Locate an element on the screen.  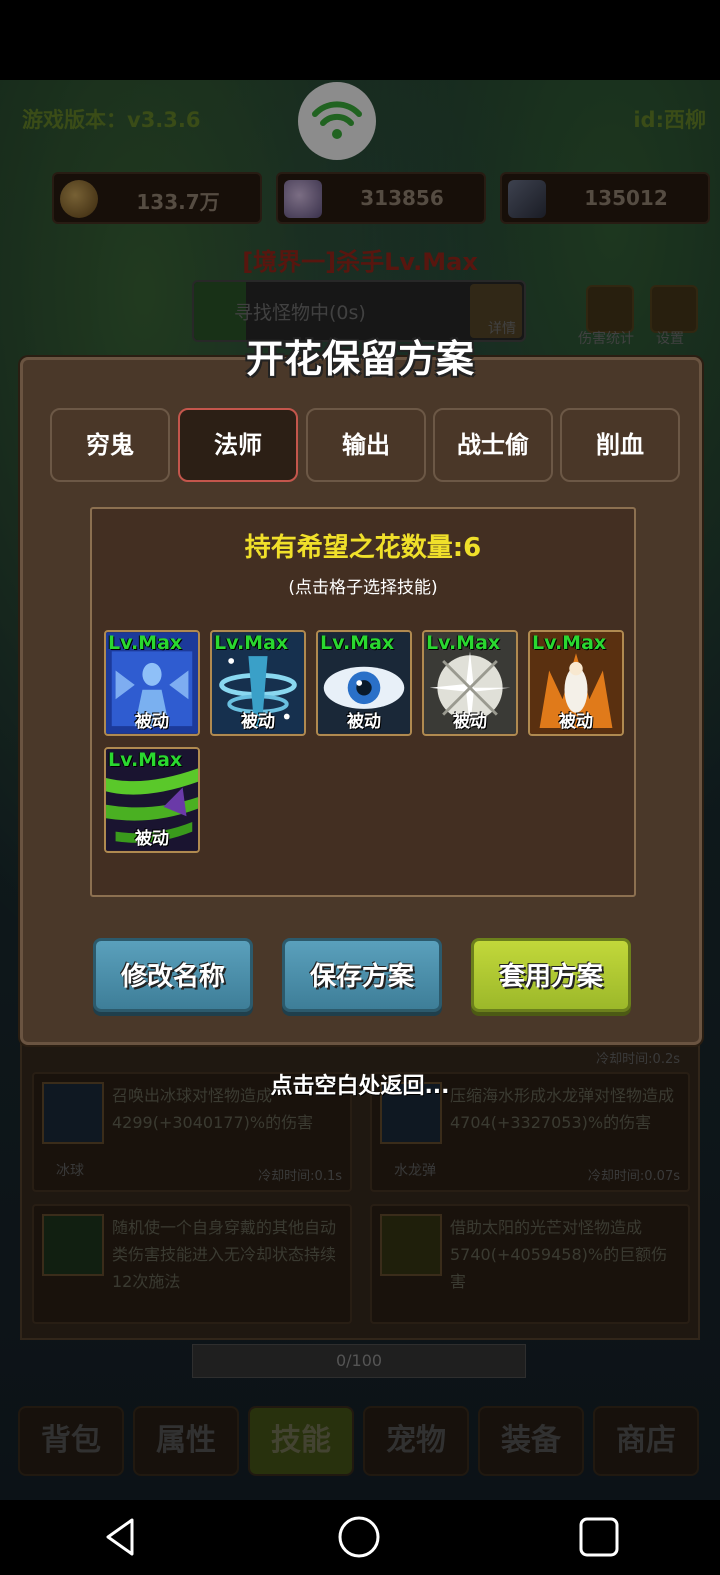
back-icon is located at coordinates (121, 1537).